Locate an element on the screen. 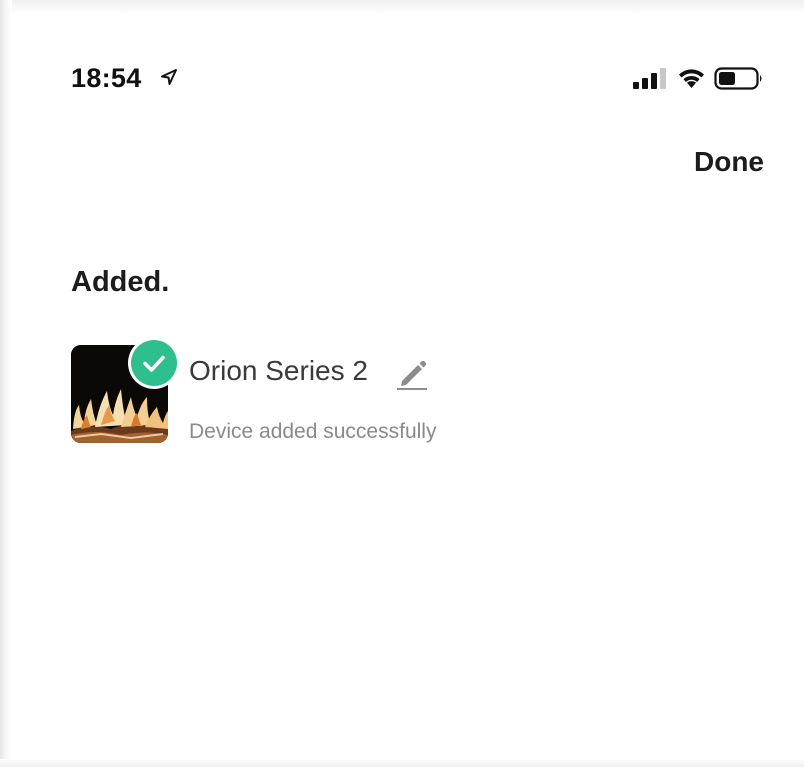 The width and height of the screenshot is (804, 767). pencil-icon is located at coordinates (412, 373).